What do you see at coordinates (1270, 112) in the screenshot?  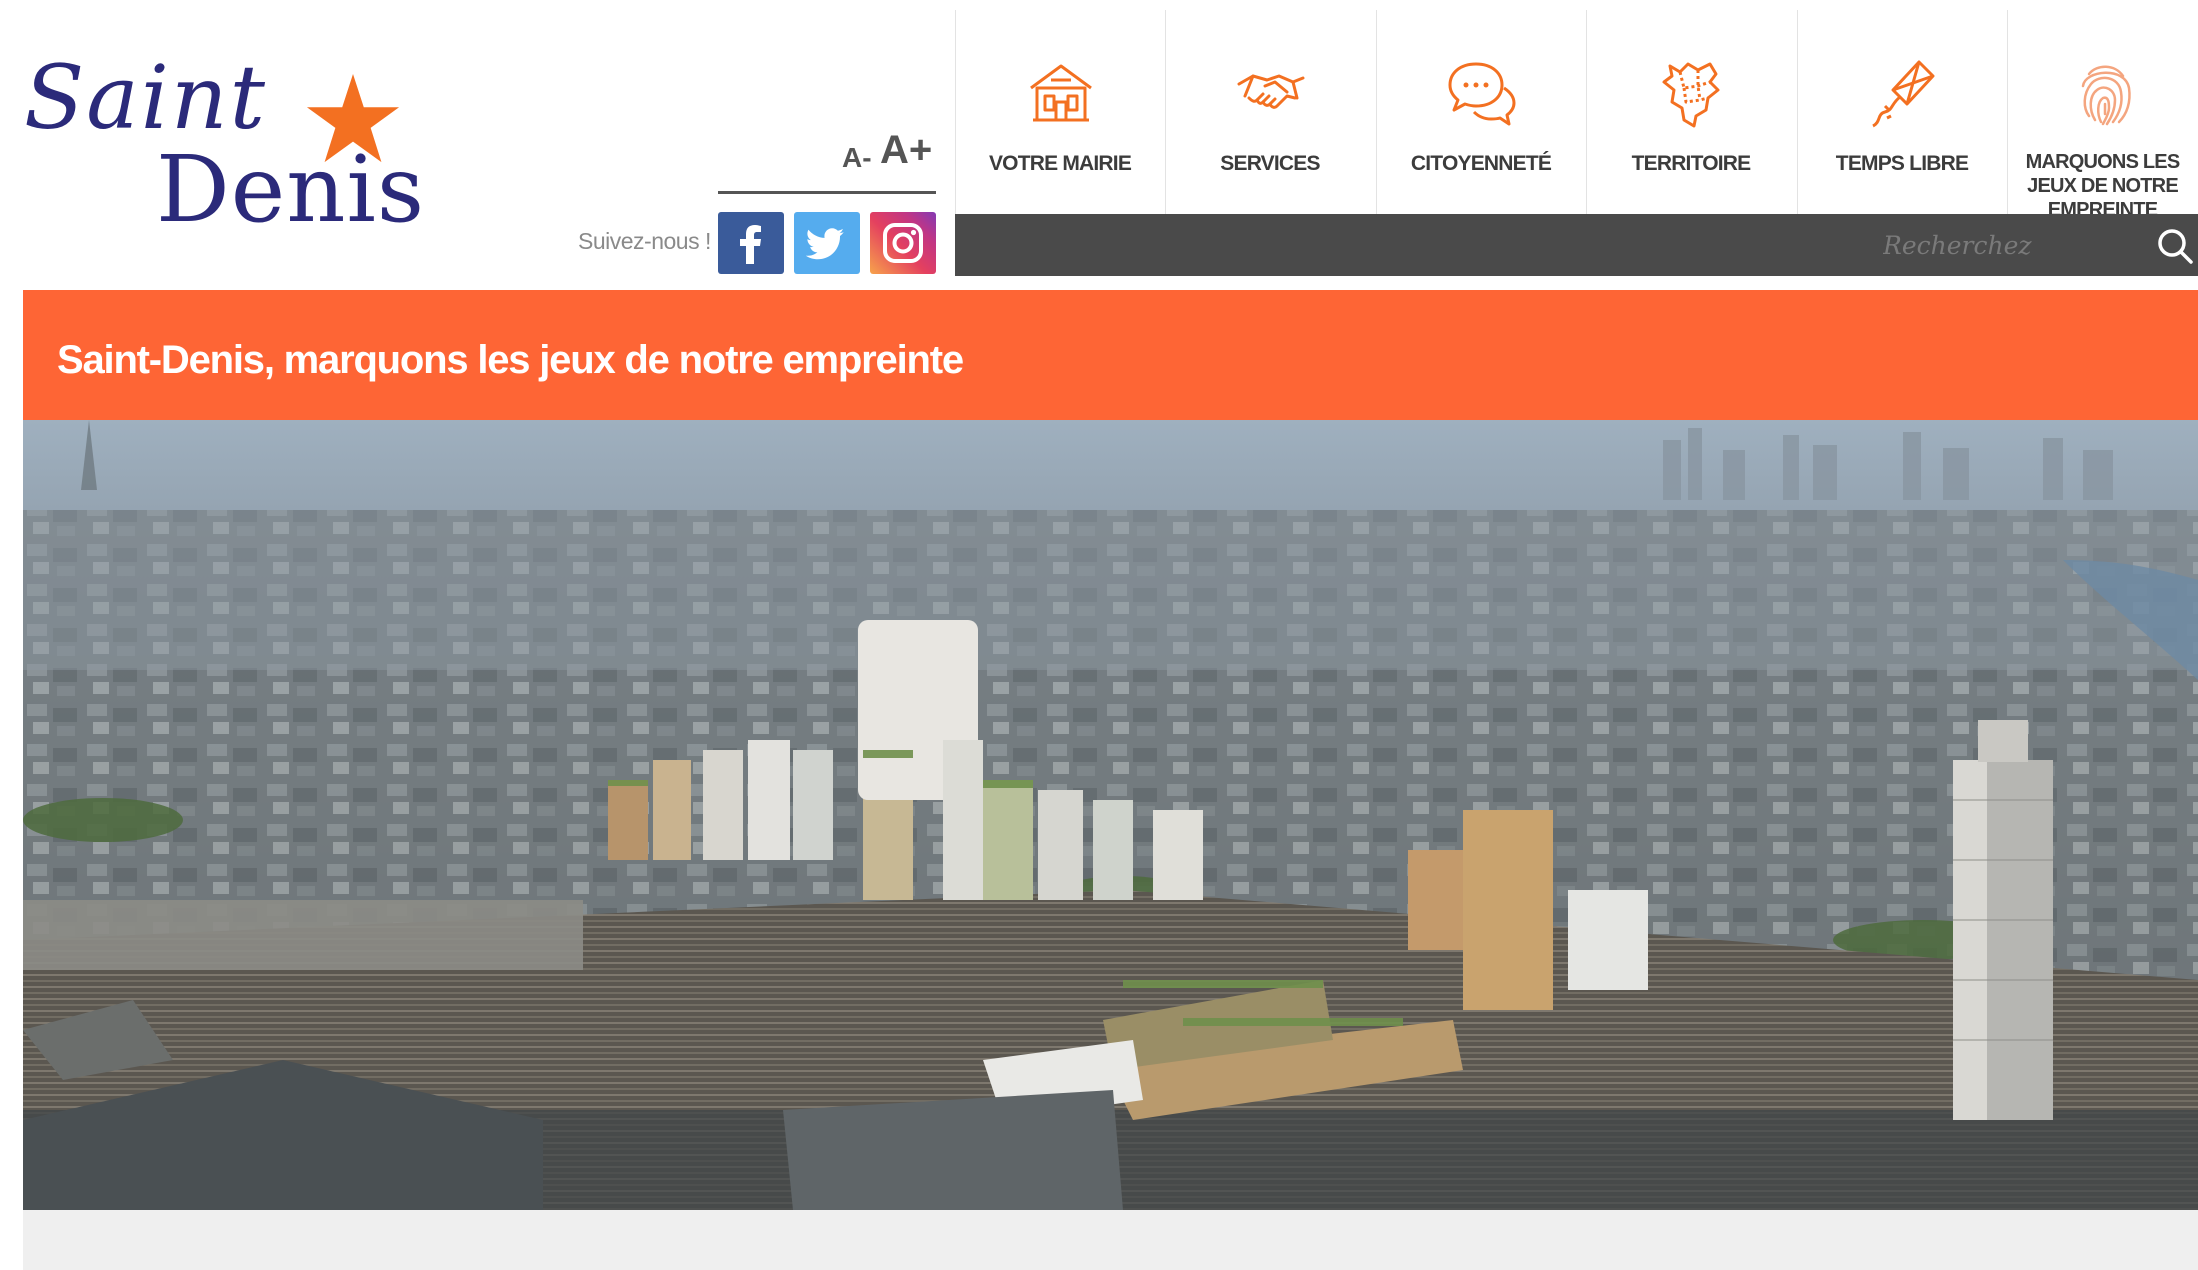 I see `nav-item-services: SERVICES` at bounding box center [1270, 112].